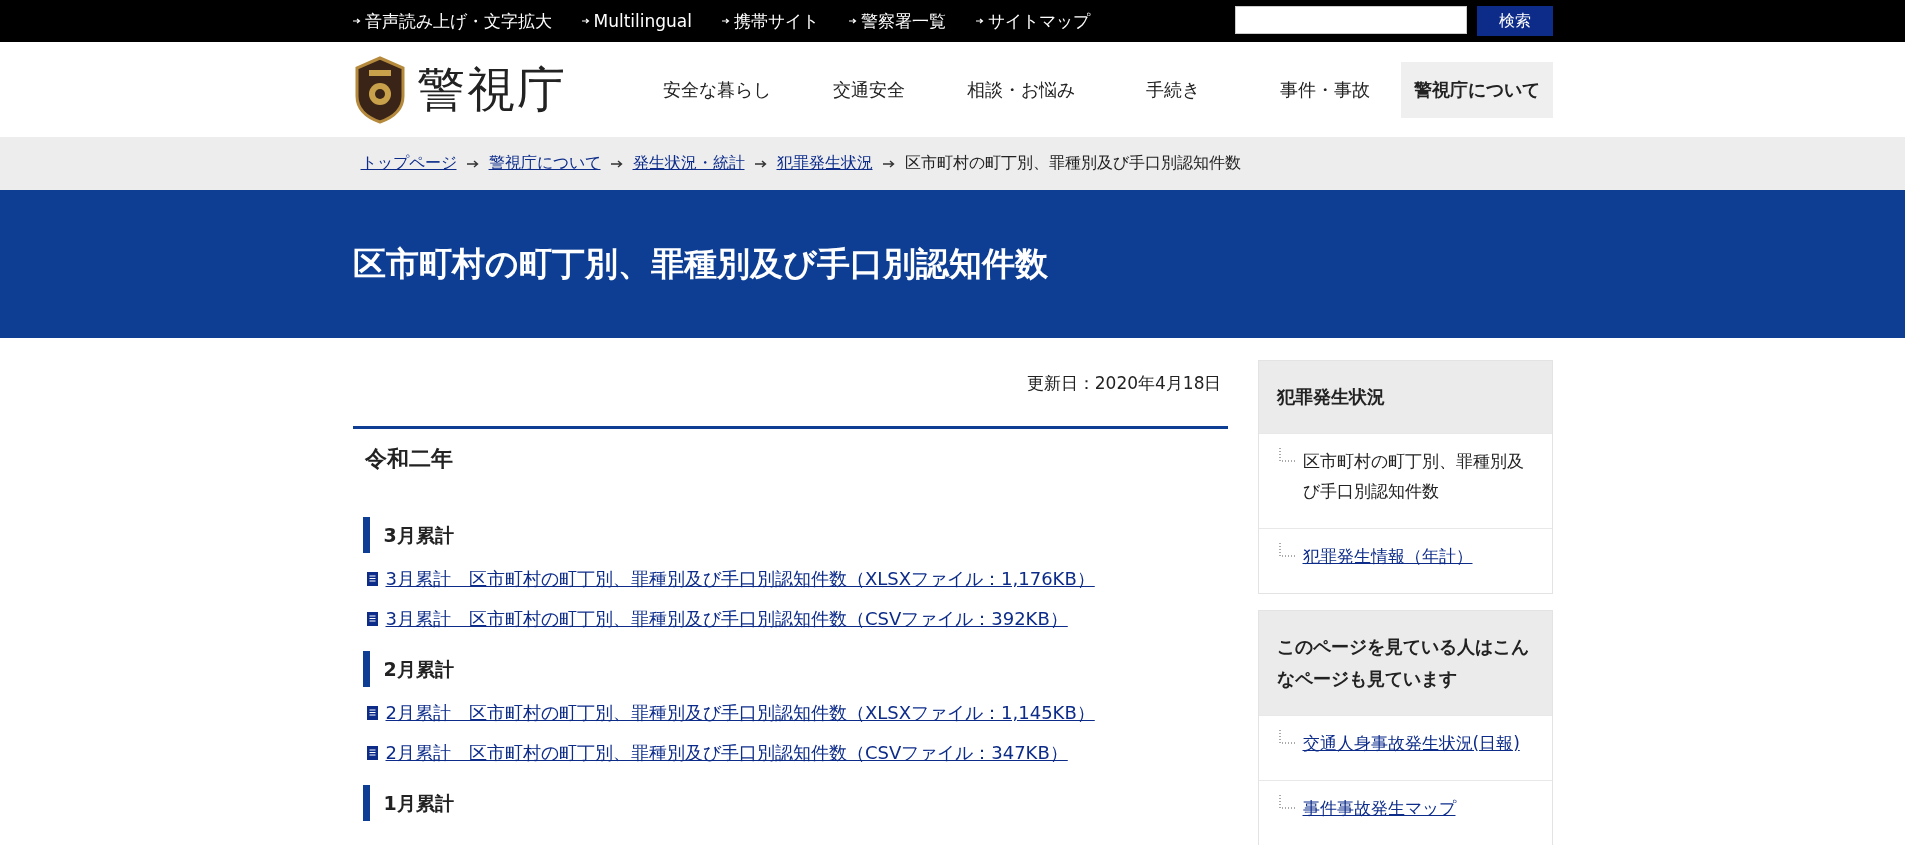 This screenshot has width=1905, height=845. I want to click on updated-date: 更新日：2020年4月18日, so click(1124, 383).